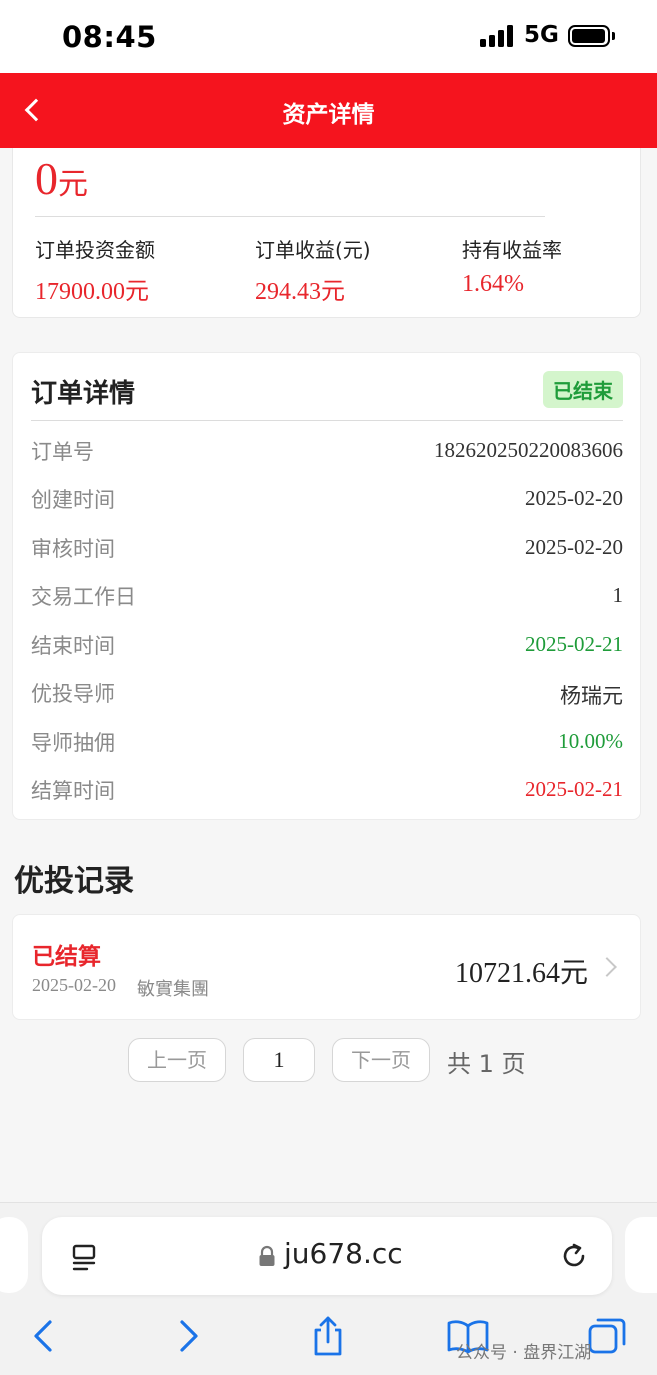 The height and width of the screenshot is (1375, 657). I want to click on share-icon, so click(328, 1336).